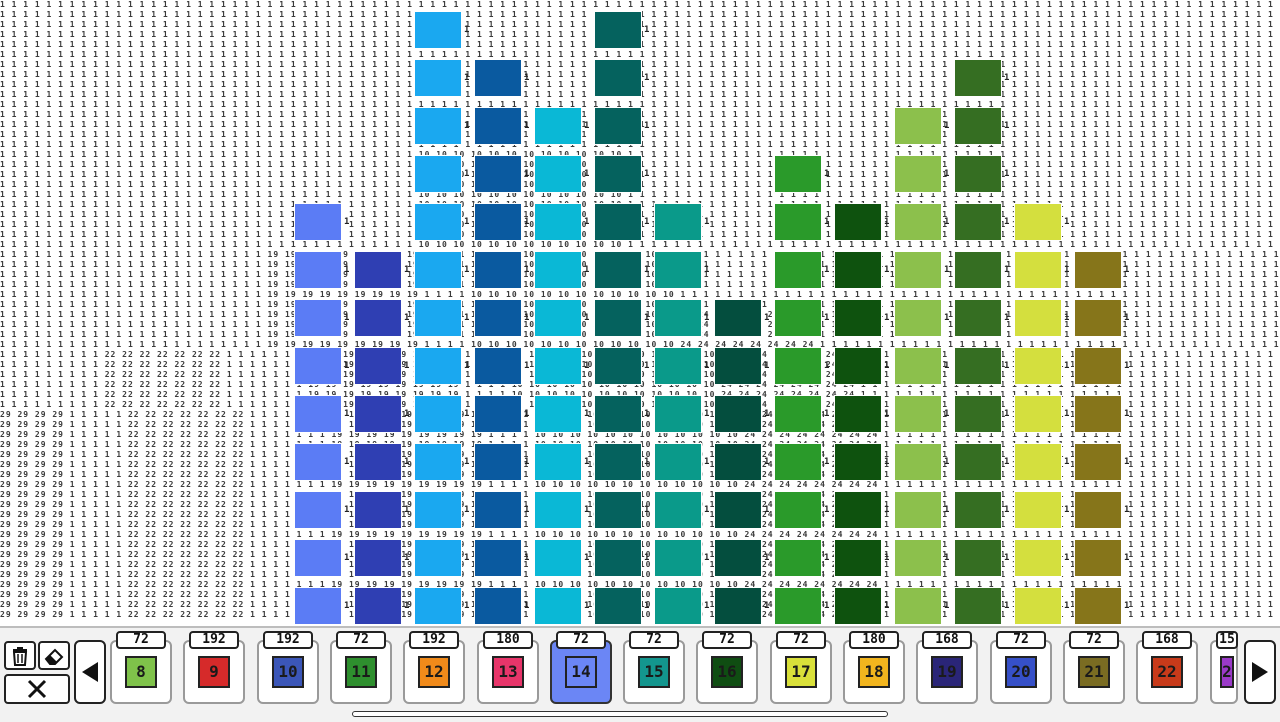 Image resolution: width=1280 pixels, height=722 pixels. What do you see at coordinates (288, 672) in the screenshot?
I see `palette-color-10: 10` at bounding box center [288, 672].